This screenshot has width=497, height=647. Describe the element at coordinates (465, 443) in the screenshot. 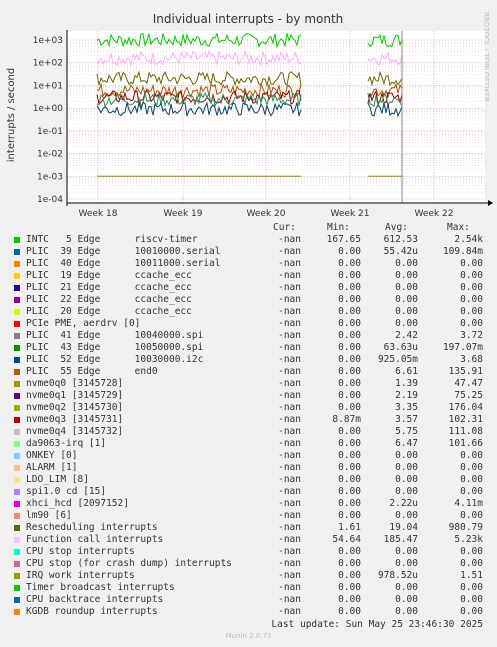

I see `legend-max: 101.66` at that location.